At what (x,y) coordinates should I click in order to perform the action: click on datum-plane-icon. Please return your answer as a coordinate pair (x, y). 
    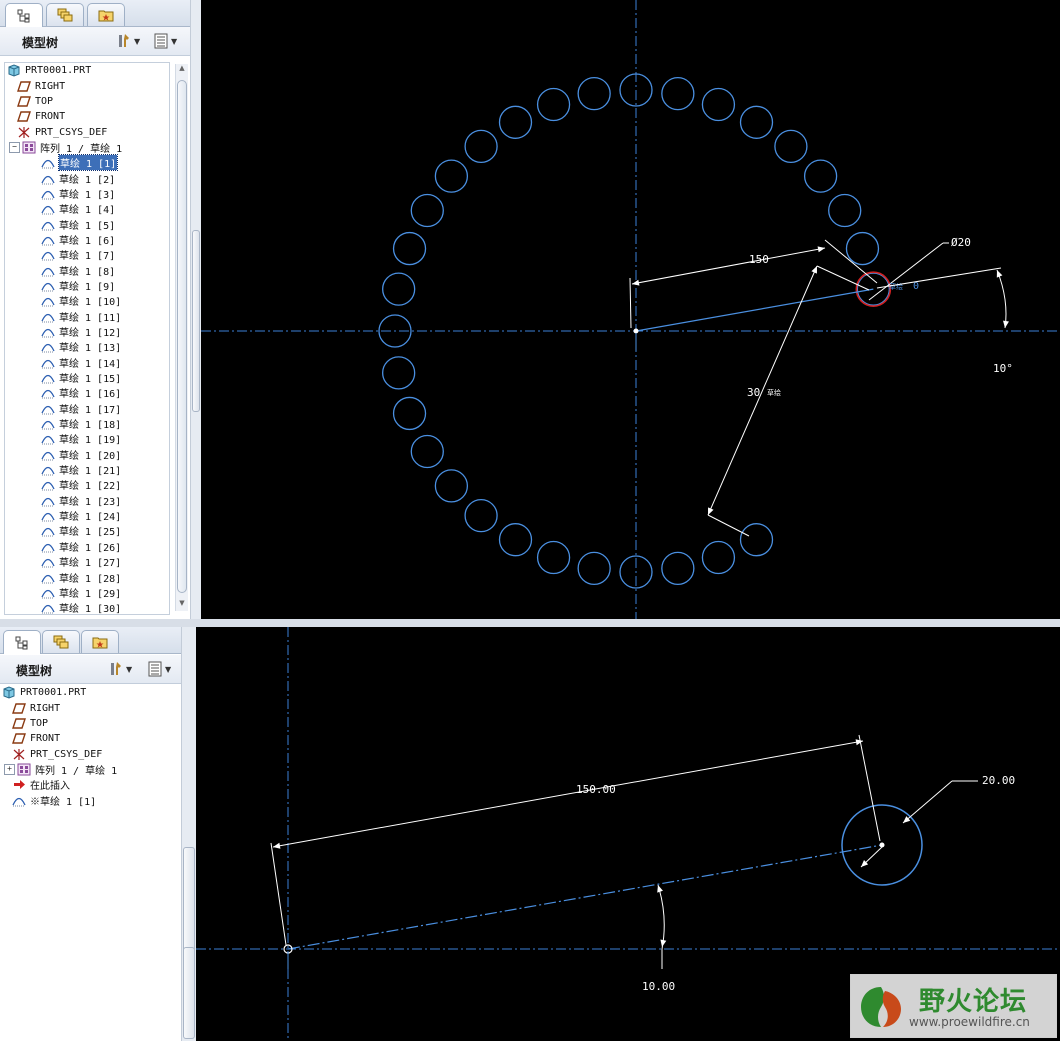
    Looking at the image, I should click on (24, 116).